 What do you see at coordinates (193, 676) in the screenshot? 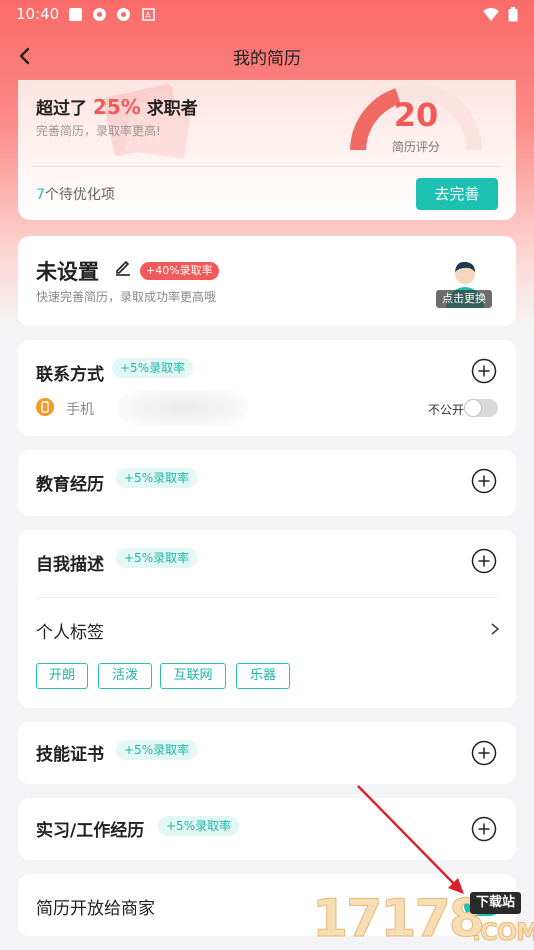
I see `tag-item: 互联网` at bounding box center [193, 676].